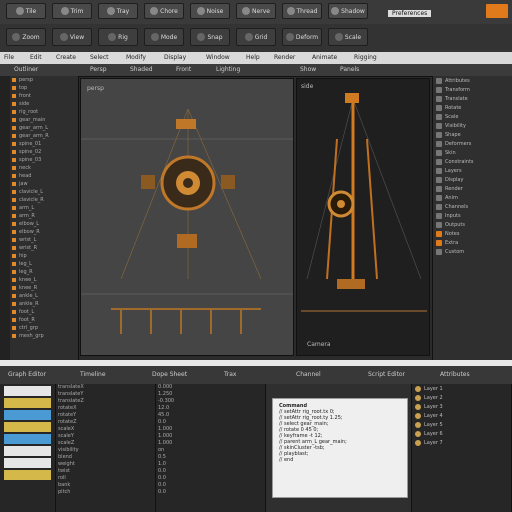  I want to click on outliner-item: wrist_R, so click(44, 248).